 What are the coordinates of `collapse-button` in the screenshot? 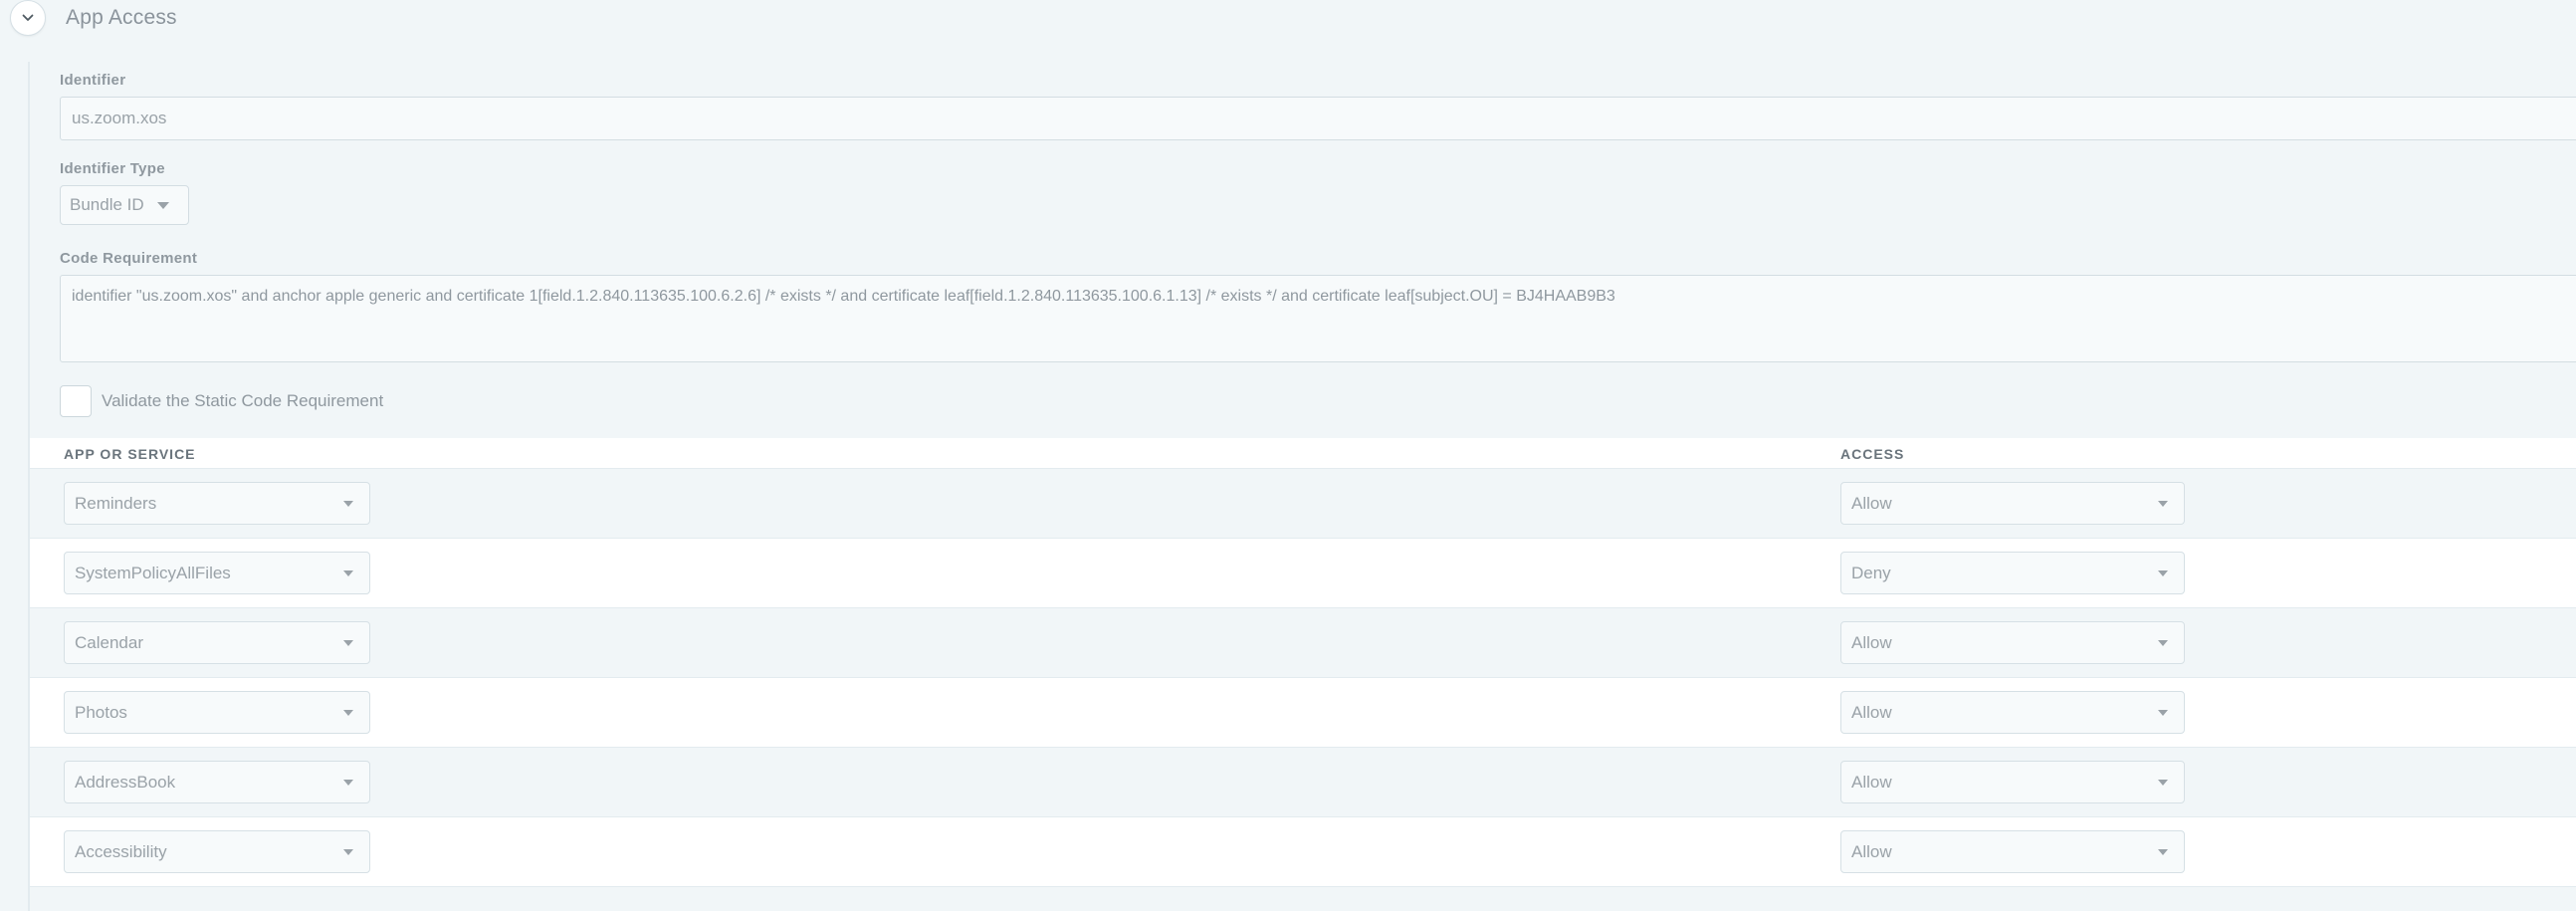 It's located at (28, 18).